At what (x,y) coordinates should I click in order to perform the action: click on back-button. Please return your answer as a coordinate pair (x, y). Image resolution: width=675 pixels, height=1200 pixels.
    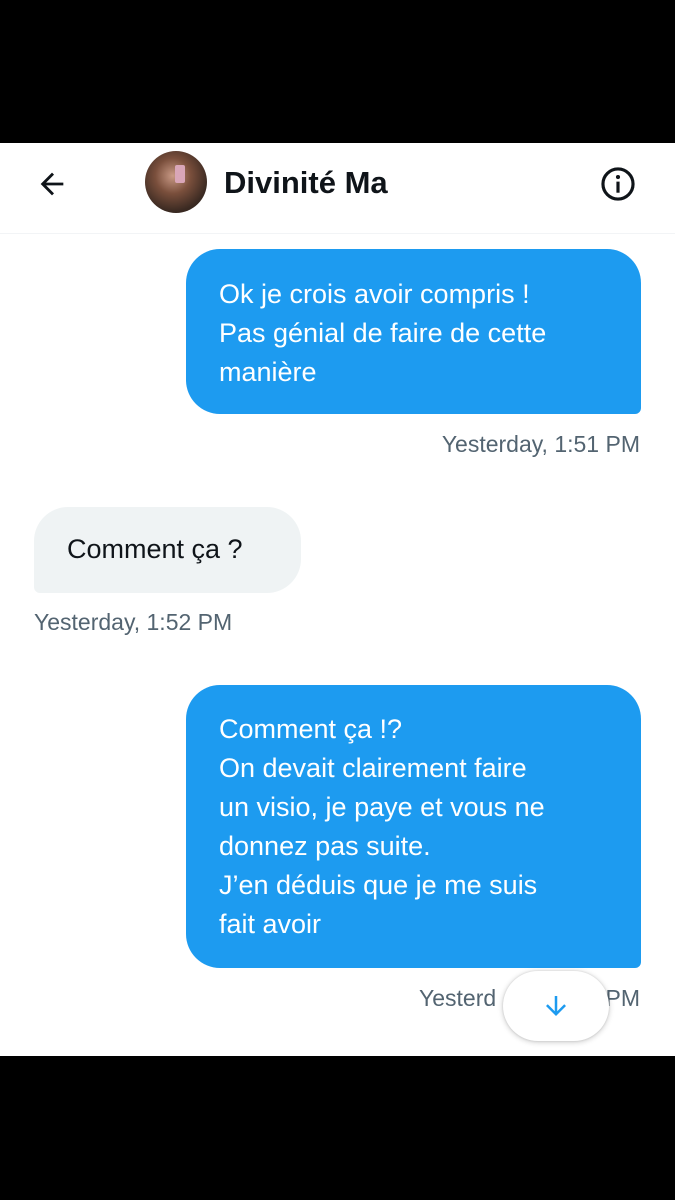
    Looking at the image, I should click on (52, 184).